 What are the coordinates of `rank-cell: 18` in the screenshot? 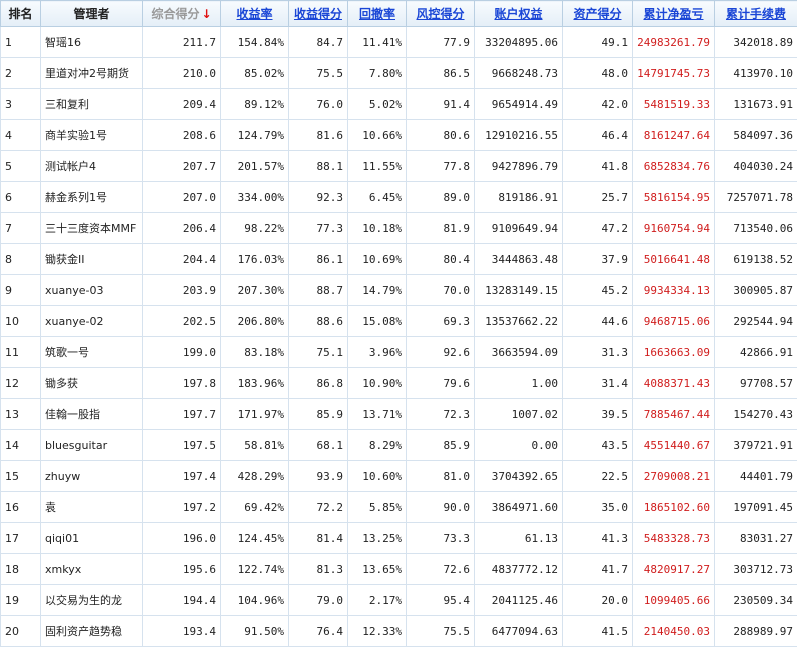 It's located at (21, 569).